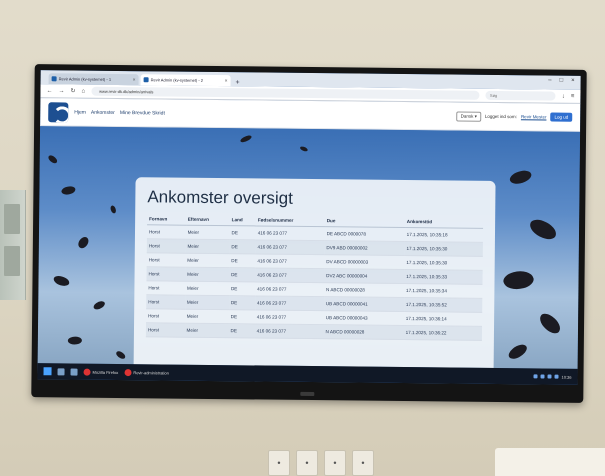 The height and width of the screenshot is (476, 605). Describe the element at coordinates (573, 96) in the screenshot. I see `menu-icon: ≡` at that location.